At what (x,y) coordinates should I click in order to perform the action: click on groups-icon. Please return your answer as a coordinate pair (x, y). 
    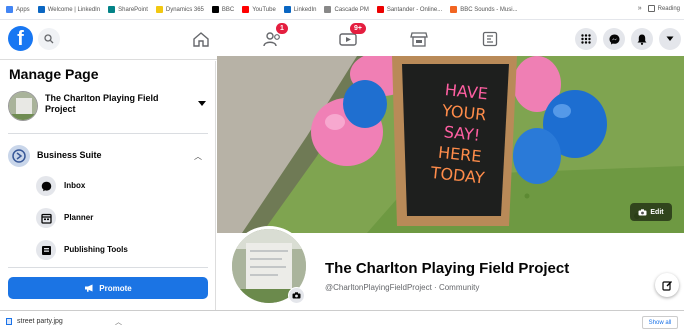
    Looking at the image, I should click on (490, 39).